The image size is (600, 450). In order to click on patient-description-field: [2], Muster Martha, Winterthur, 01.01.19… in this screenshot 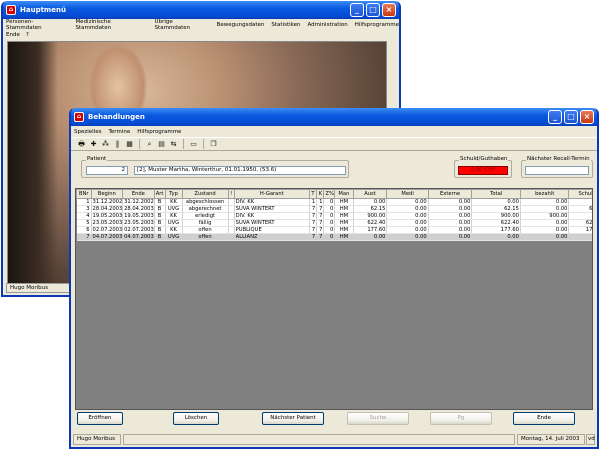, I will do `click(240, 170)`.